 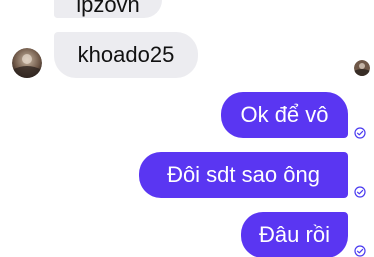 What do you see at coordinates (362, 68) in the screenshot?
I see `seen-avatar-icon` at bounding box center [362, 68].